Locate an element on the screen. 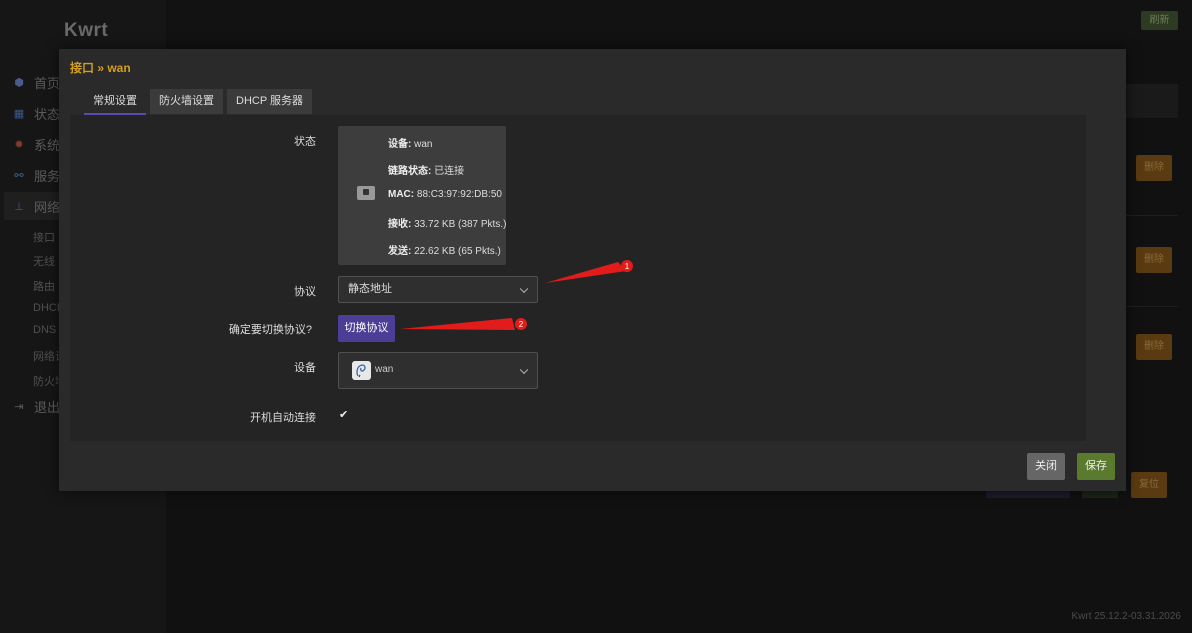  tab-bar: 常规设置 防火墙设置 DHCP 服务器 is located at coordinates (200, 102).